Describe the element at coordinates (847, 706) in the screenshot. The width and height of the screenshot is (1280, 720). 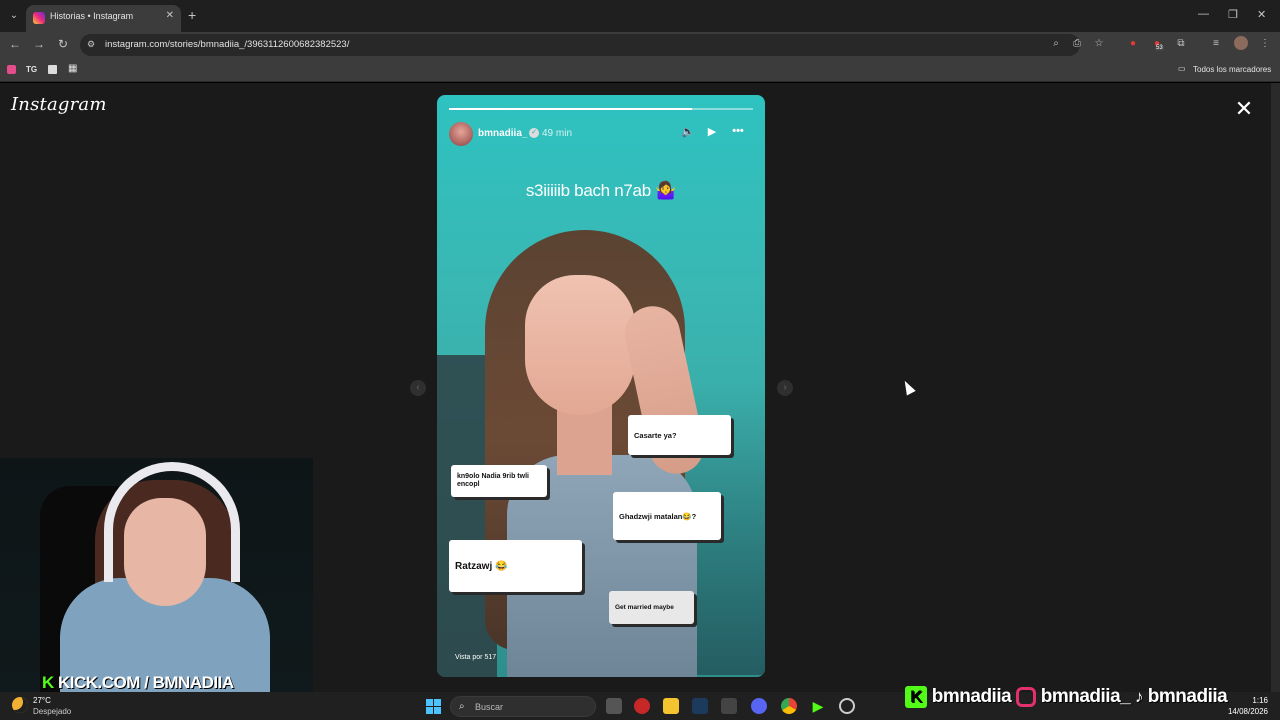
I see `obs-icon` at that location.